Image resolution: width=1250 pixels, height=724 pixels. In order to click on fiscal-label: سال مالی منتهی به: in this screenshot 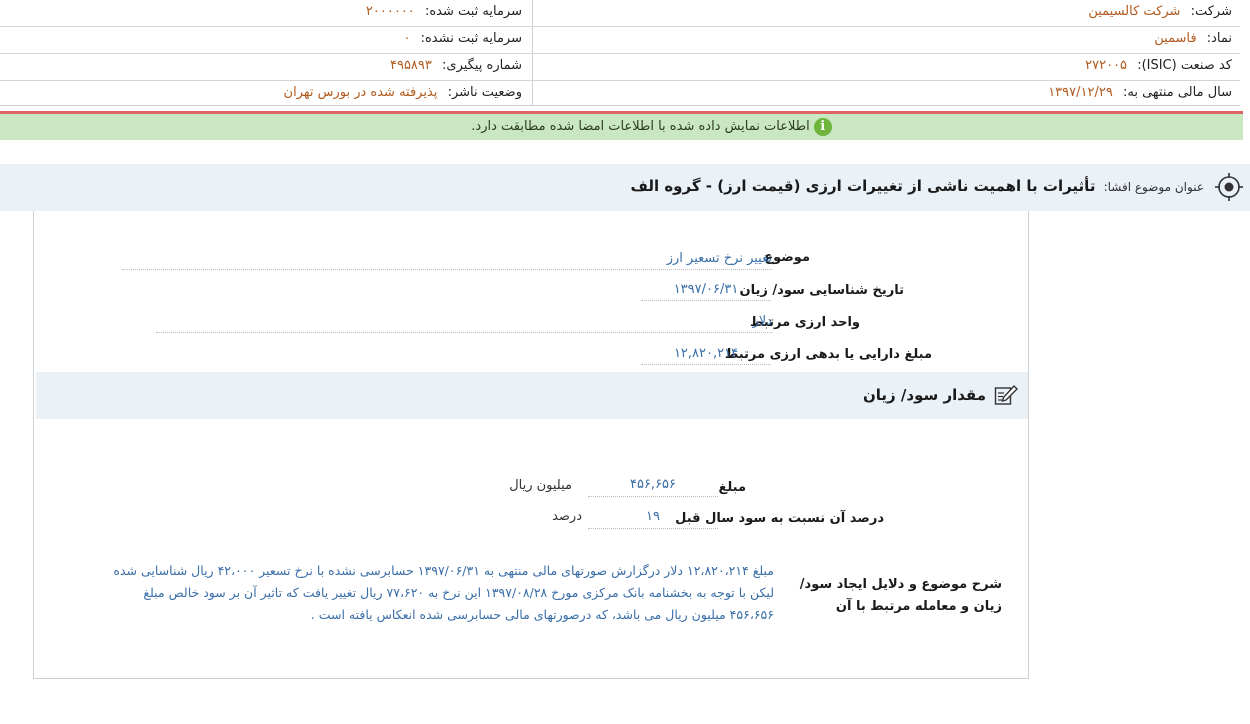, I will do `click(1177, 92)`.